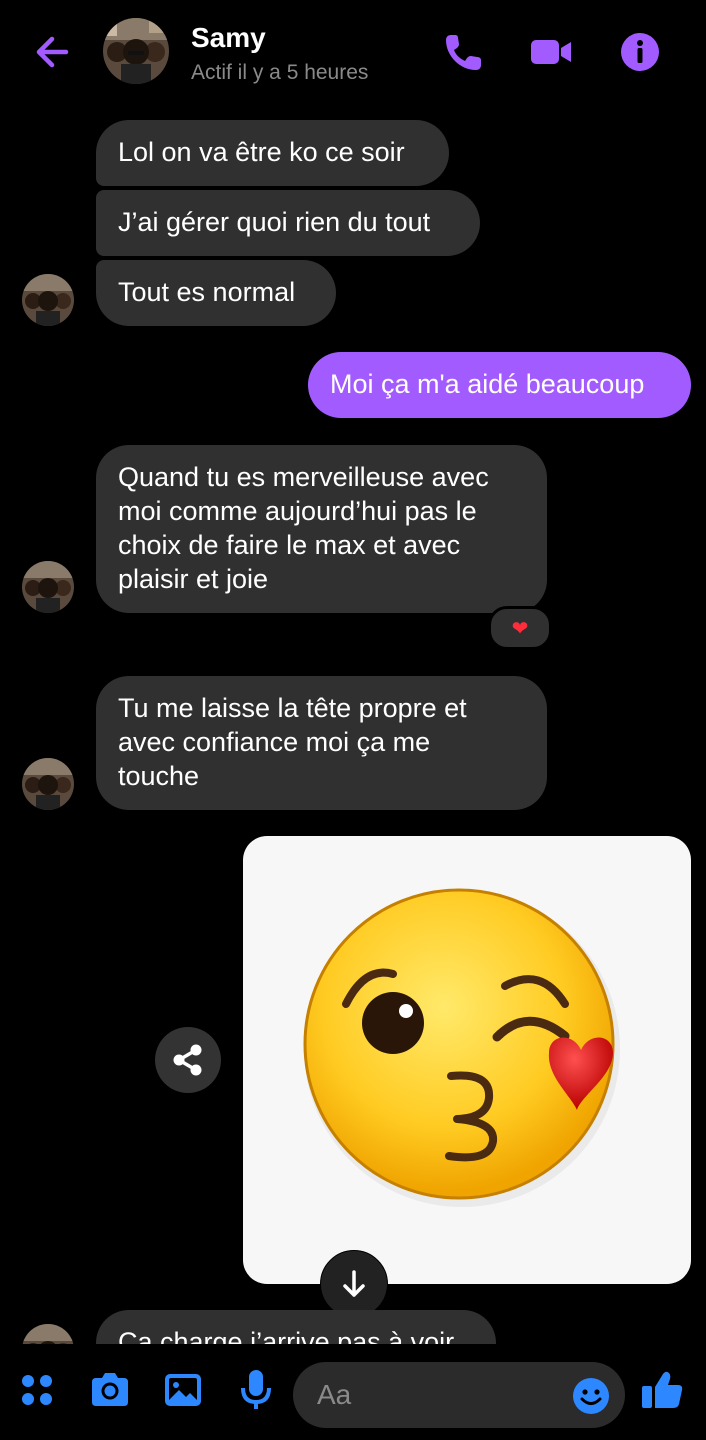 The width and height of the screenshot is (706, 1440). Describe the element at coordinates (272, 153) in the screenshot. I see `message-bubble: Lol on va être ko ce soir` at that location.